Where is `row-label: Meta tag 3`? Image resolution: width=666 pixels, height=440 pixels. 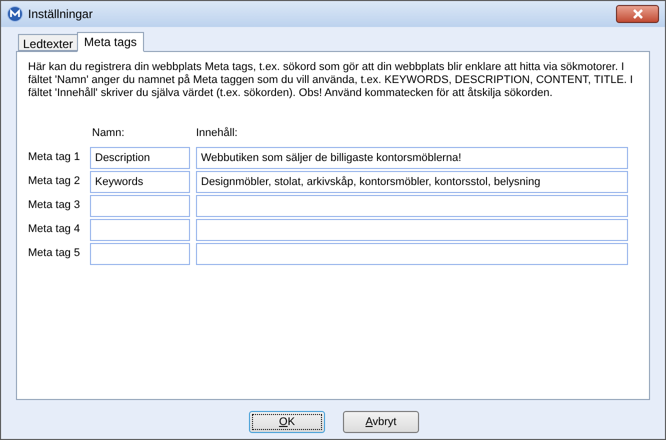 row-label: Meta tag 3 is located at coordinates (54, 206).